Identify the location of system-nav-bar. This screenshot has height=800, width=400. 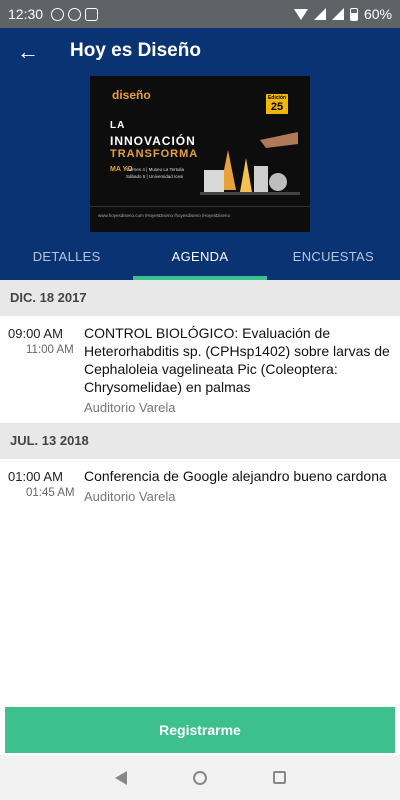
(200, 777).